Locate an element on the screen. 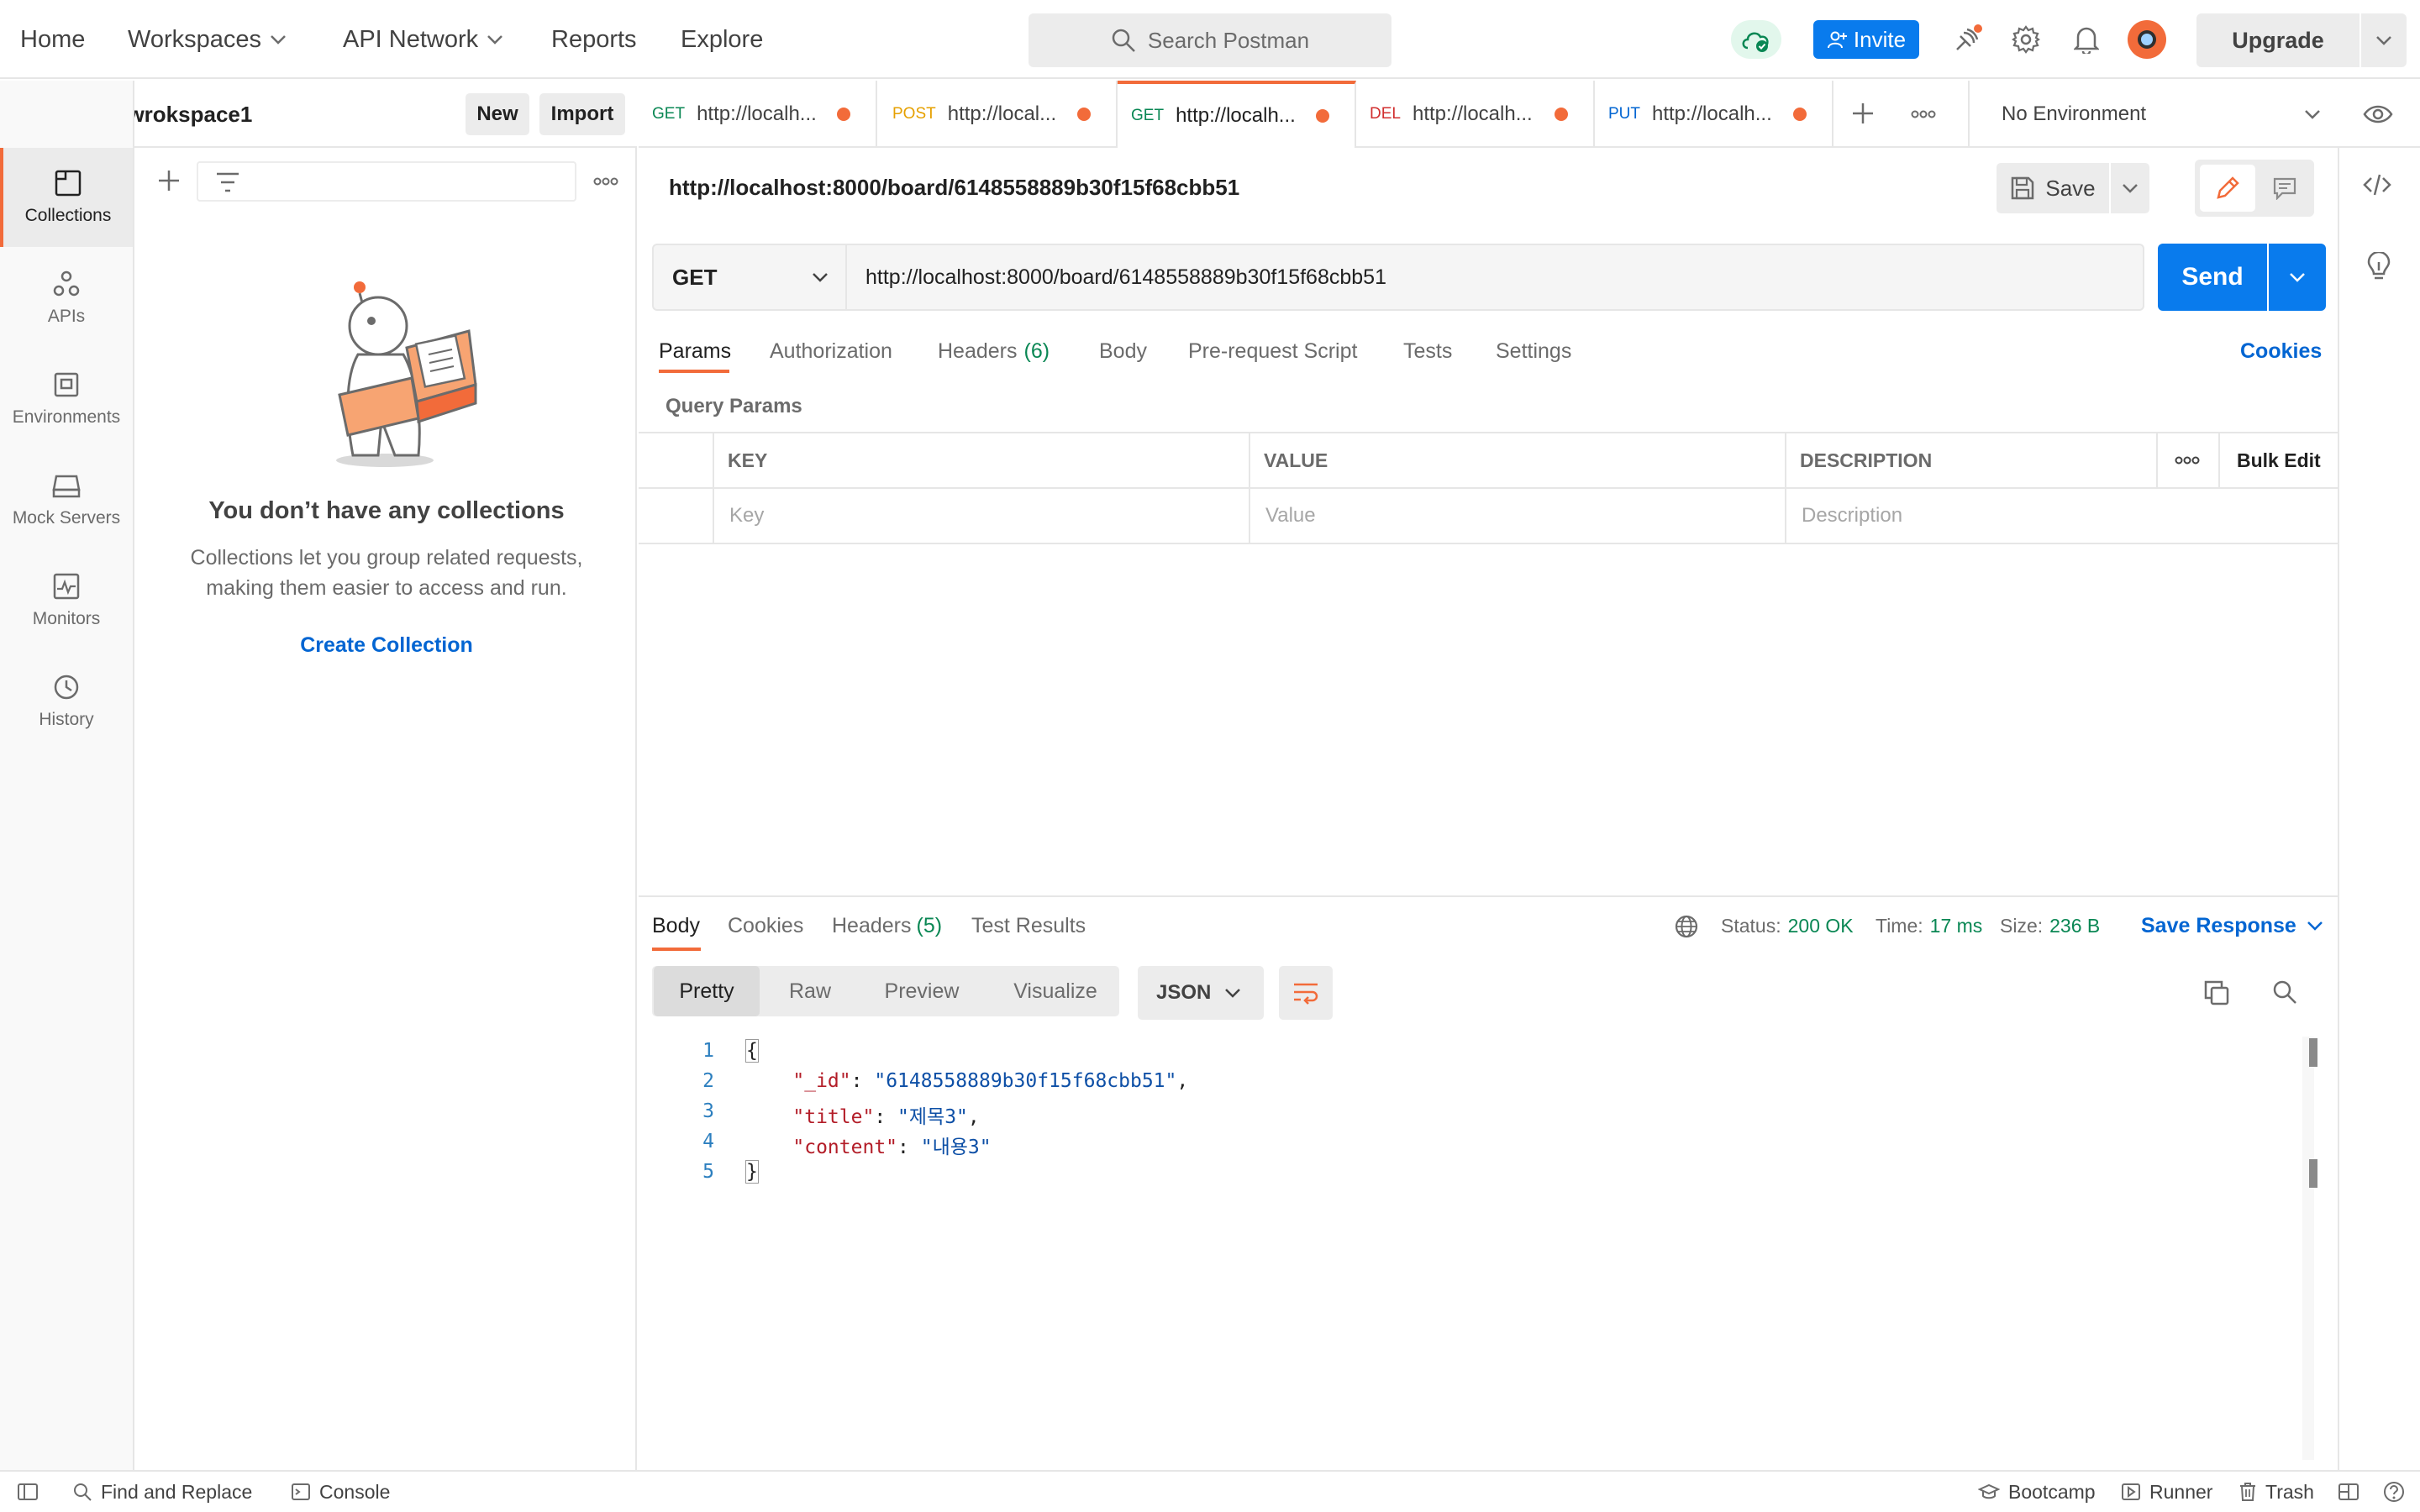 This screenshot has height=1512, width=2420. tab-body: Body is located at coordinates (1123, 351).